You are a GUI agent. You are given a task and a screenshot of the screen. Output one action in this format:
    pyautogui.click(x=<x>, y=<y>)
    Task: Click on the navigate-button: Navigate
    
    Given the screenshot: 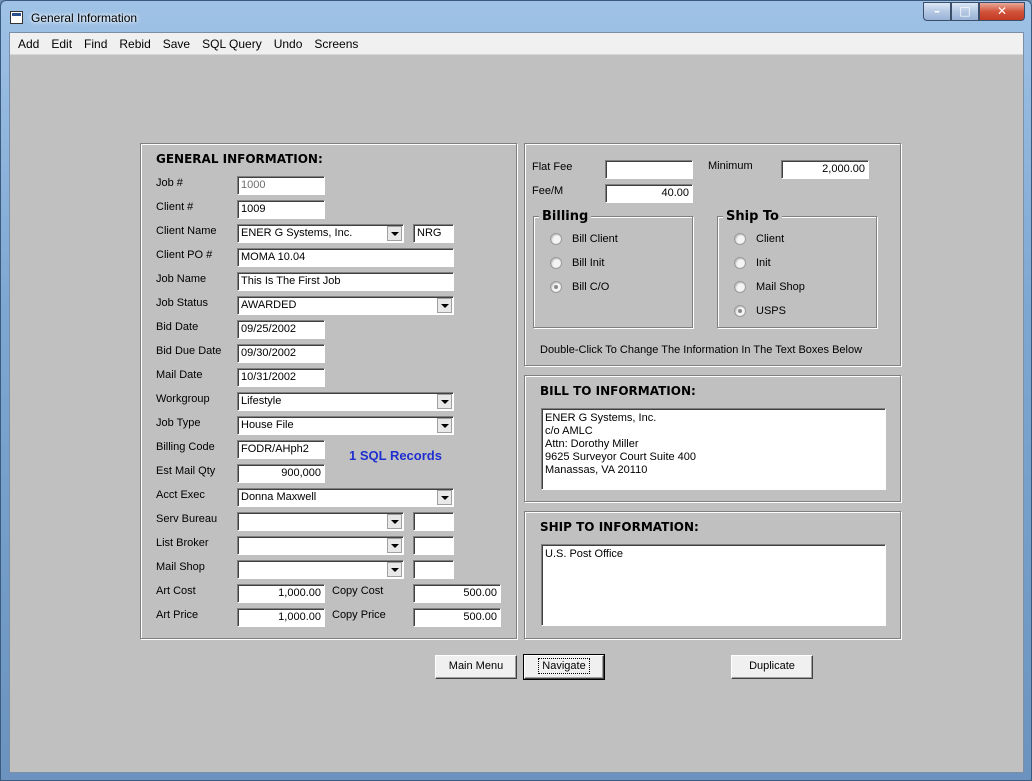 What is the action you would take?
    pyautogui.click(x=564, y=667)
    